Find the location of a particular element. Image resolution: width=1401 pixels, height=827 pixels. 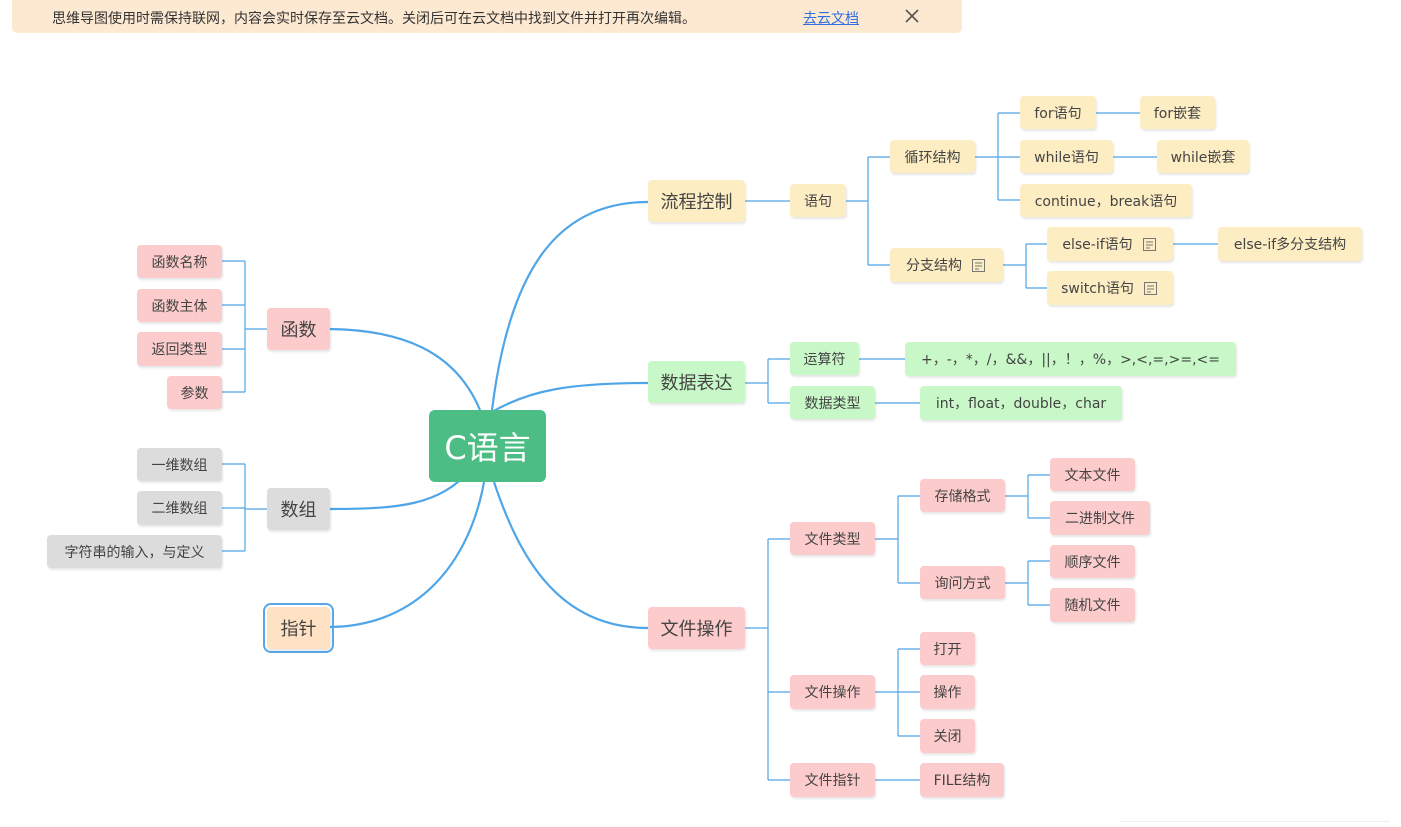

else-if-multi-branch-node: else-if多分支结构 is located at coordinates (1290, 244).